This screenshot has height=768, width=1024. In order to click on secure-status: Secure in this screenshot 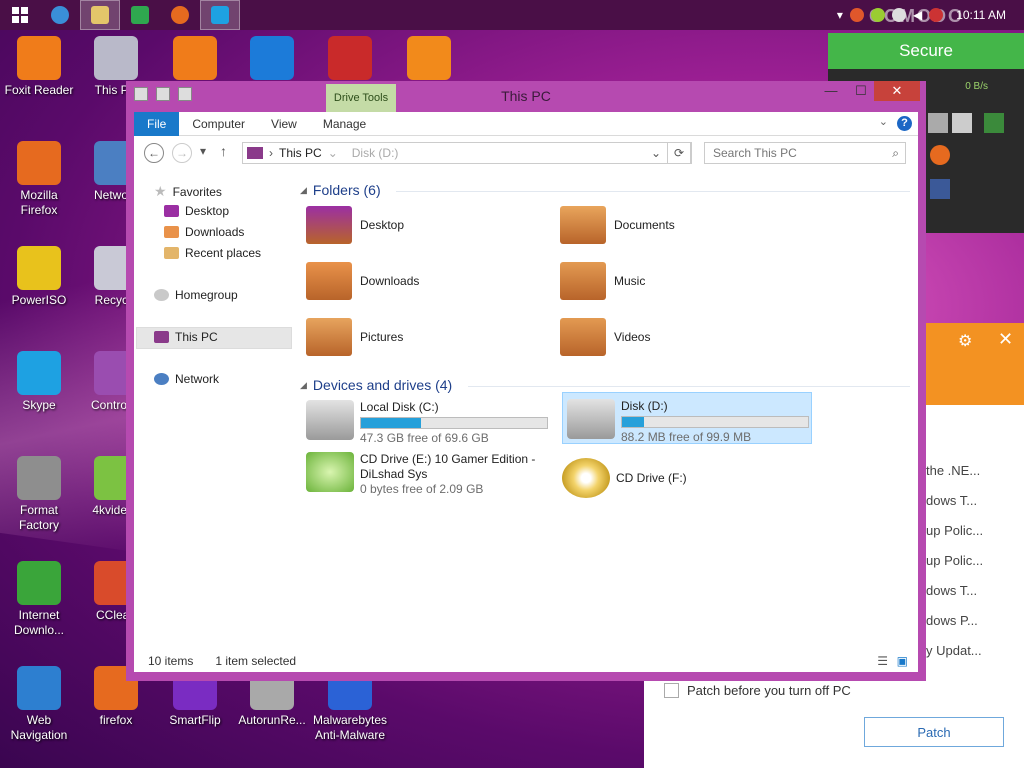, I will do `click(926, 51)`.